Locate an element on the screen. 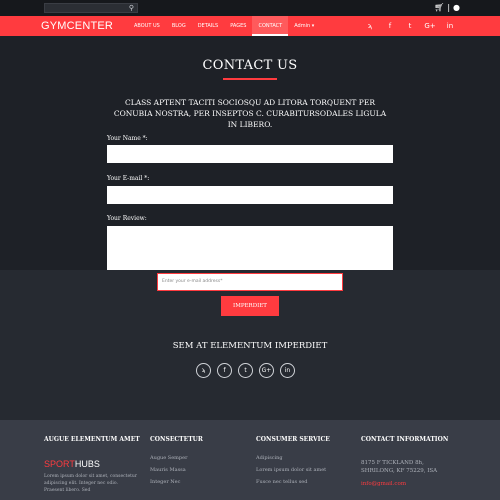 The width and height of the screenshot is (500, 500). user-icon: ● is located at coordinates (456, 7).